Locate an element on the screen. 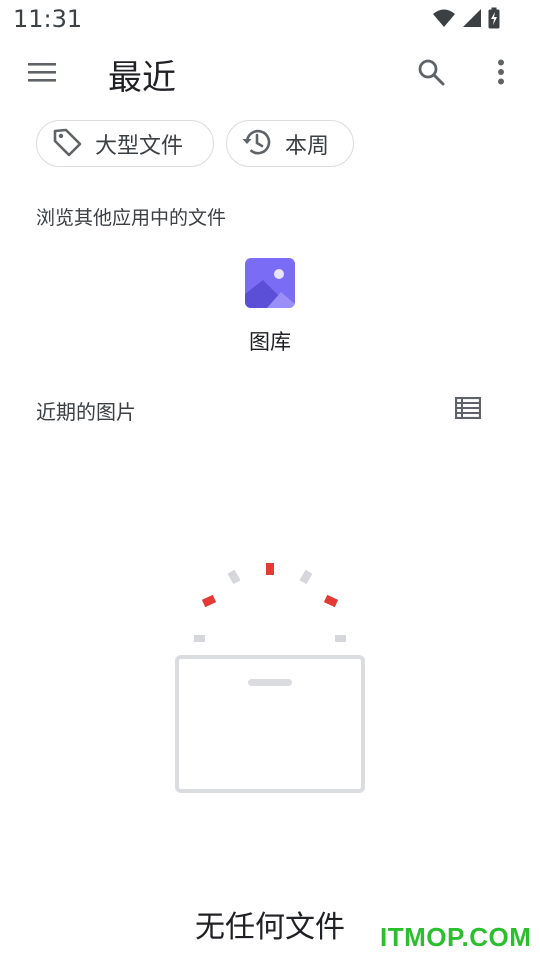 The width and height of the screenshot is (540, 960). page-title: 最近 is located at coordinates (142, 78).